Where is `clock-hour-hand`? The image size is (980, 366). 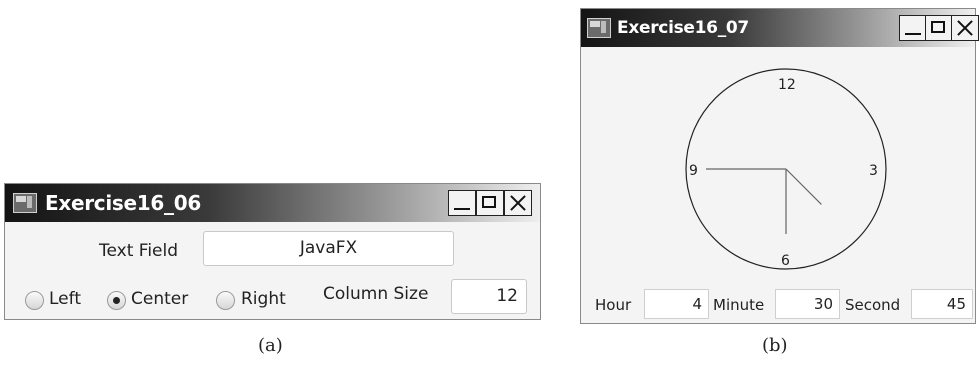
clock-hour-hand is located at coordinates (803, 186).